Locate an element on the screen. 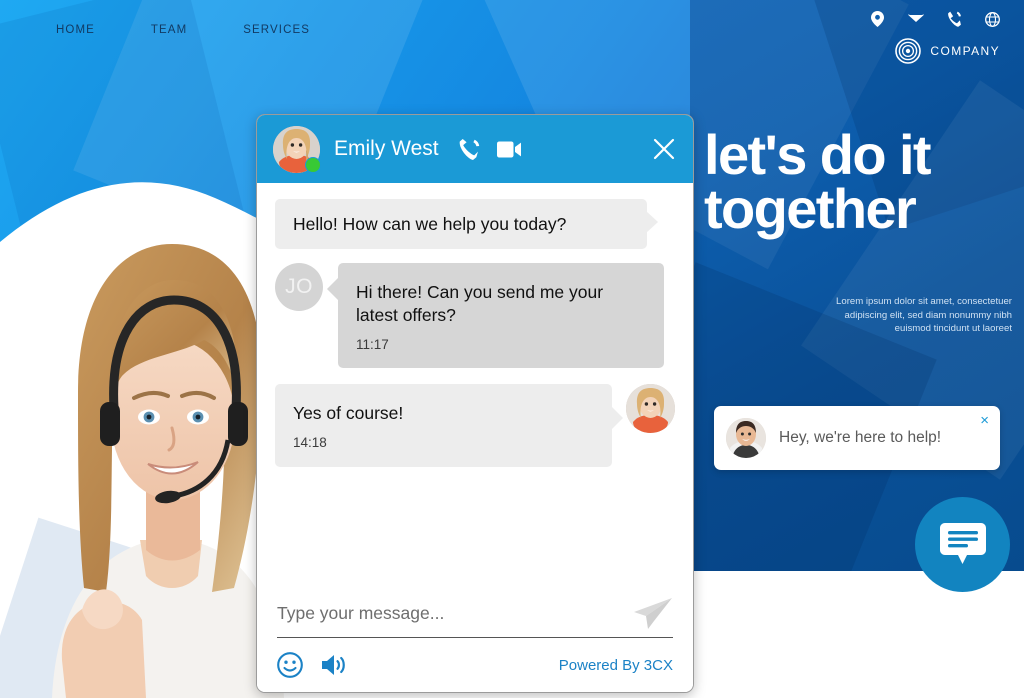 This screenshot has width=1024, height=698. message-bubble: Hello! How can we help you today? is located at coordinates (466, 224).